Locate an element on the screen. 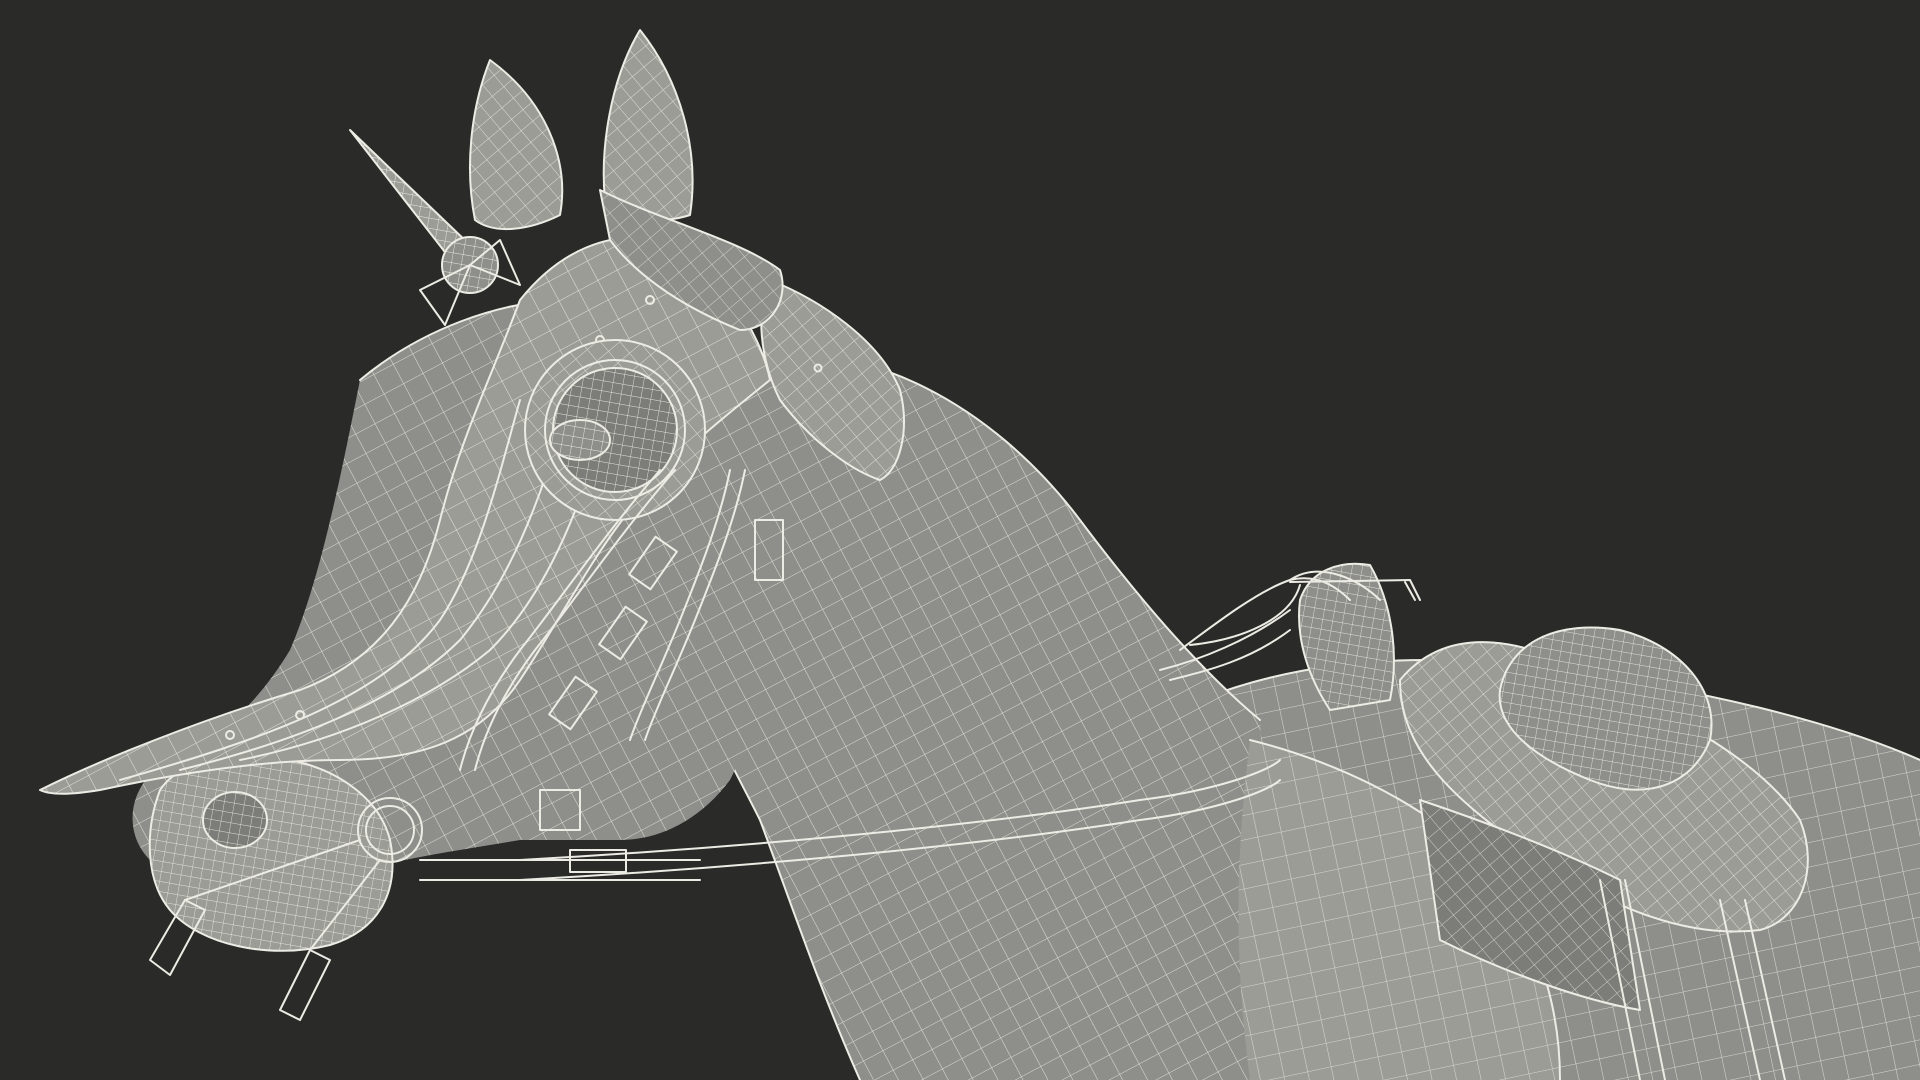 Image resolution: width=1920 pixels, height=1080 pixels. eye-guard is located at coordinates (615, 430).